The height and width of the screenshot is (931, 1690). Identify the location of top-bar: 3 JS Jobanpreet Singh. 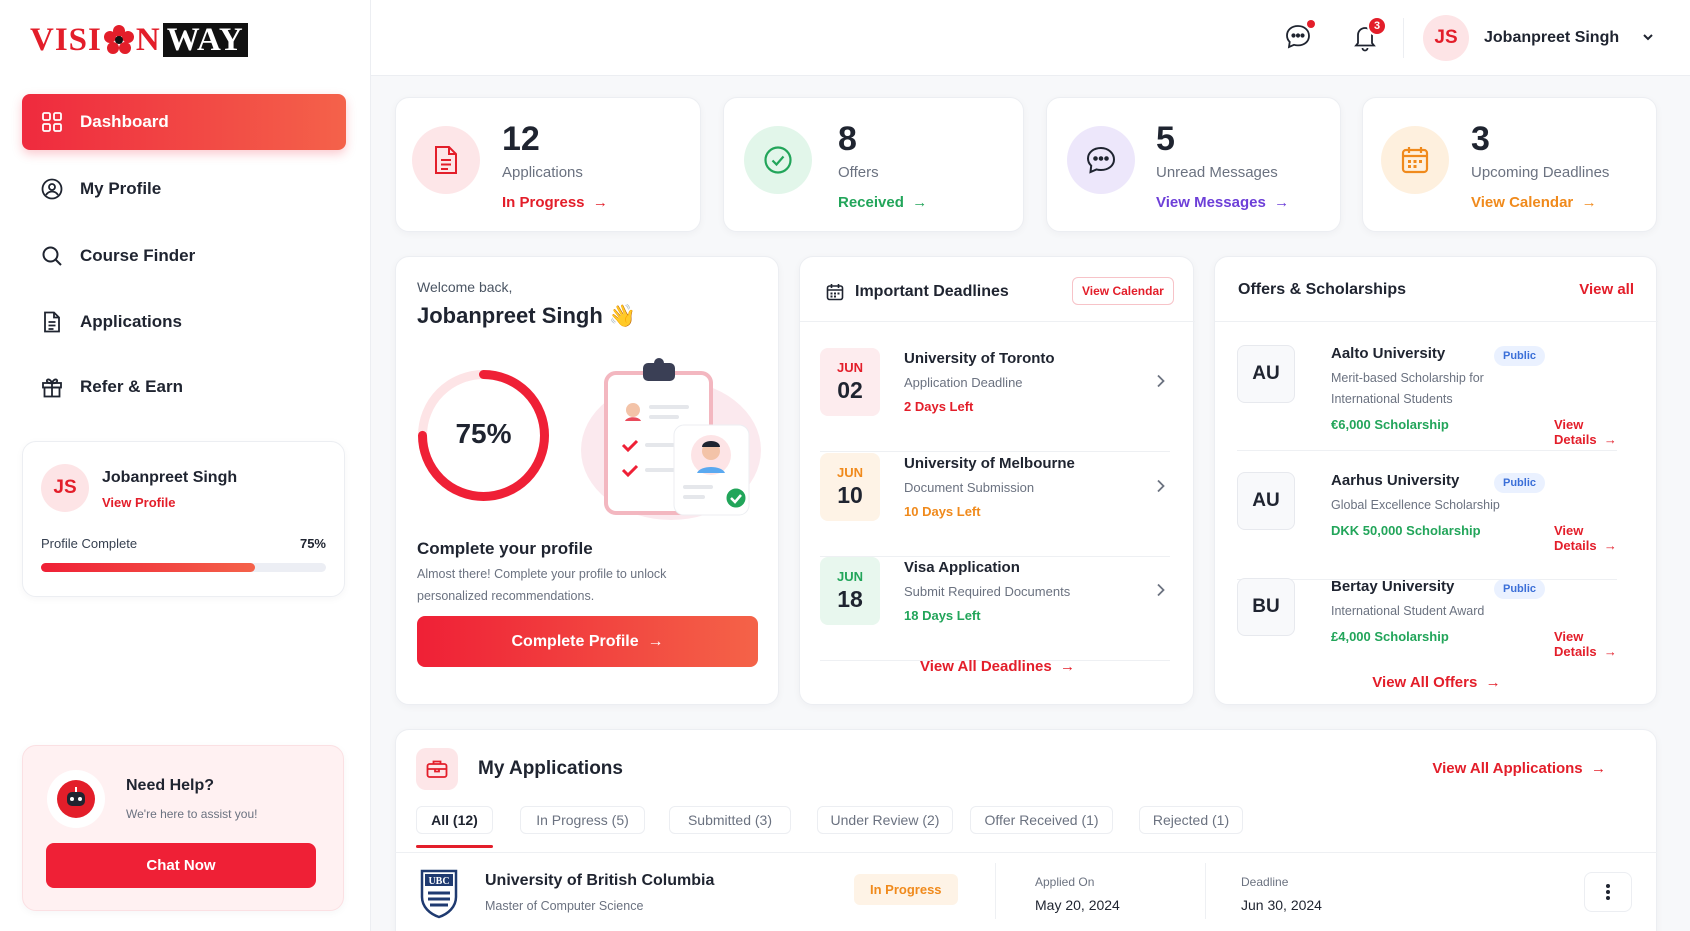
(1030, 38).